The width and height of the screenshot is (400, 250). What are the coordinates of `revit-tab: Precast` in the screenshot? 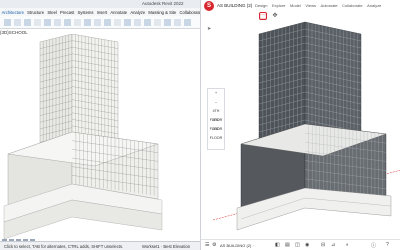 It's located at (66, 11).